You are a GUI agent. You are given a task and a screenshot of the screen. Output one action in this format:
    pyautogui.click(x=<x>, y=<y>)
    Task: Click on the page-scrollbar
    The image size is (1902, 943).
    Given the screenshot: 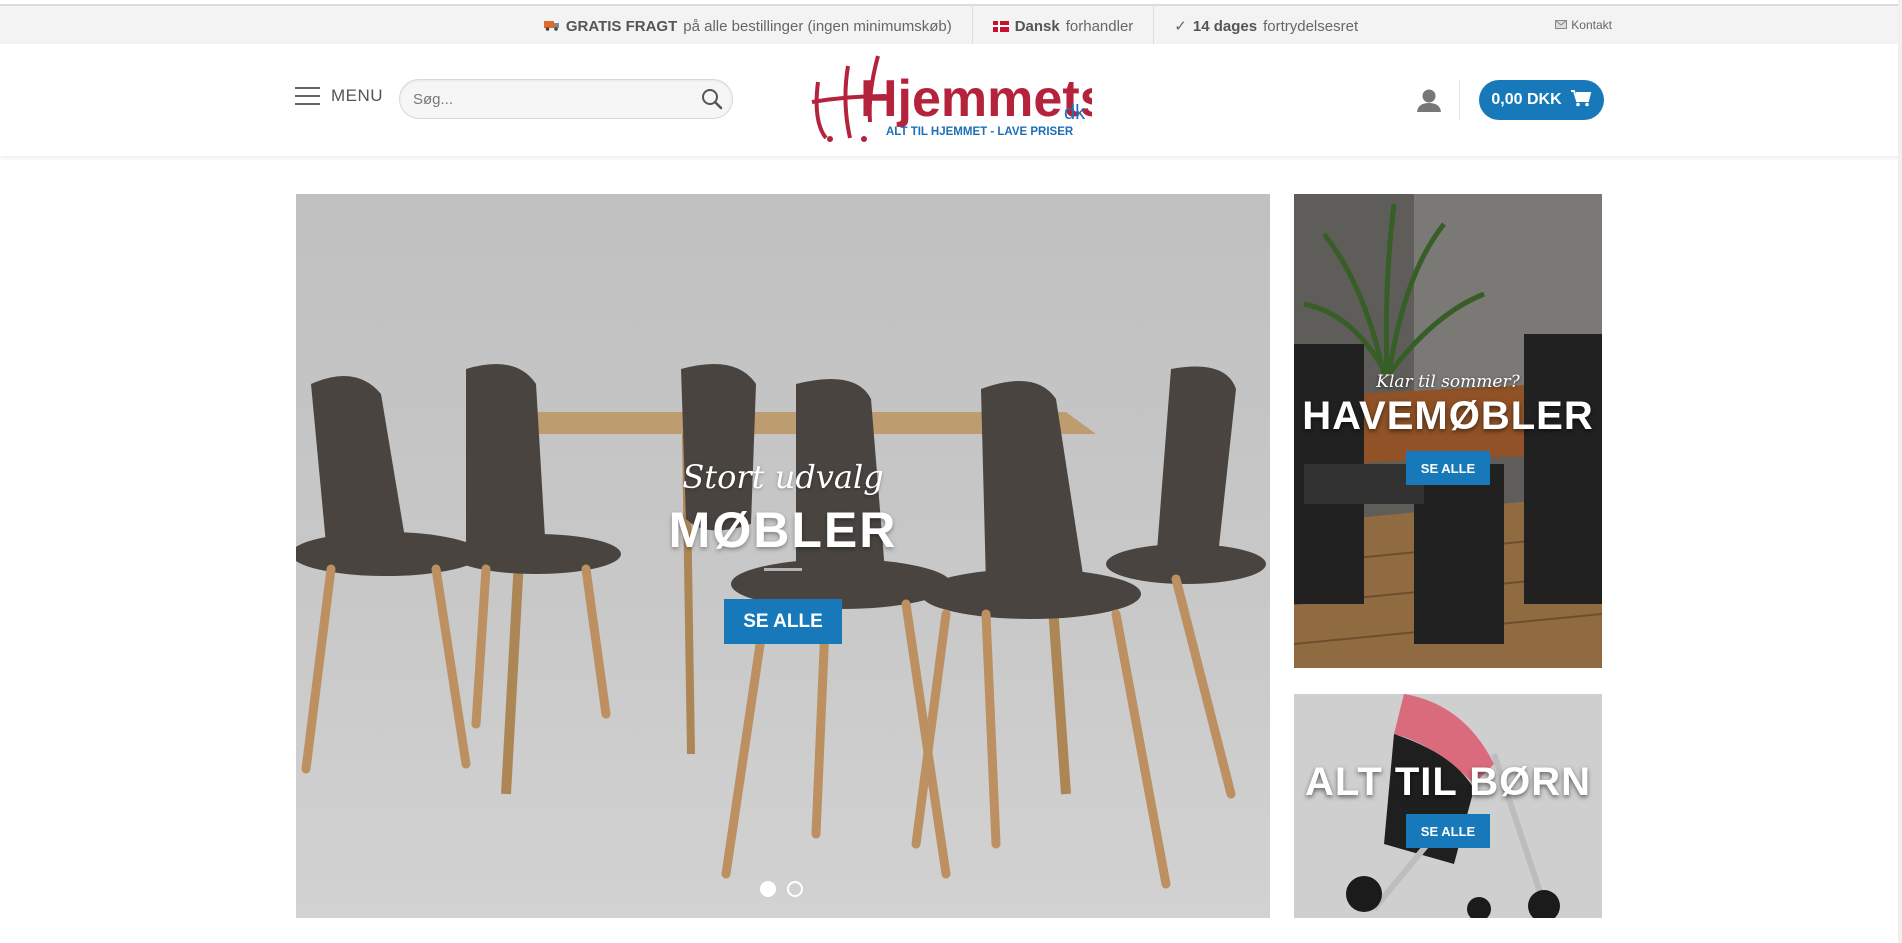 What is the action you would take?
    pyautogui.click(x=1900, y=471)
    